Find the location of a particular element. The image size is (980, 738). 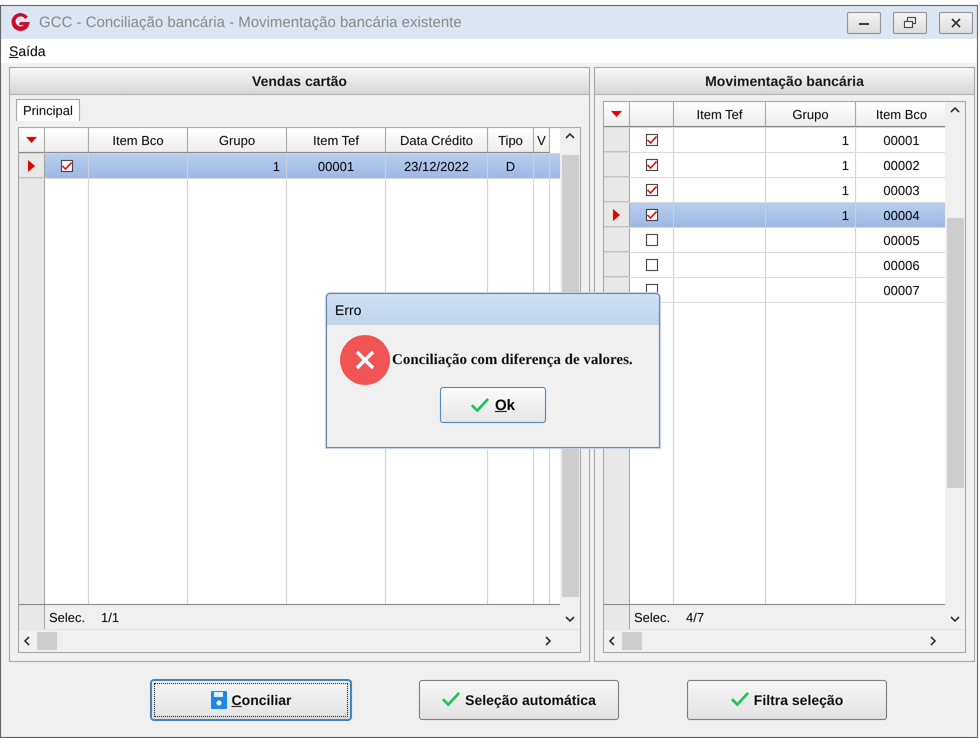

table-cell: 00006 is located at coordinates (901, 265).